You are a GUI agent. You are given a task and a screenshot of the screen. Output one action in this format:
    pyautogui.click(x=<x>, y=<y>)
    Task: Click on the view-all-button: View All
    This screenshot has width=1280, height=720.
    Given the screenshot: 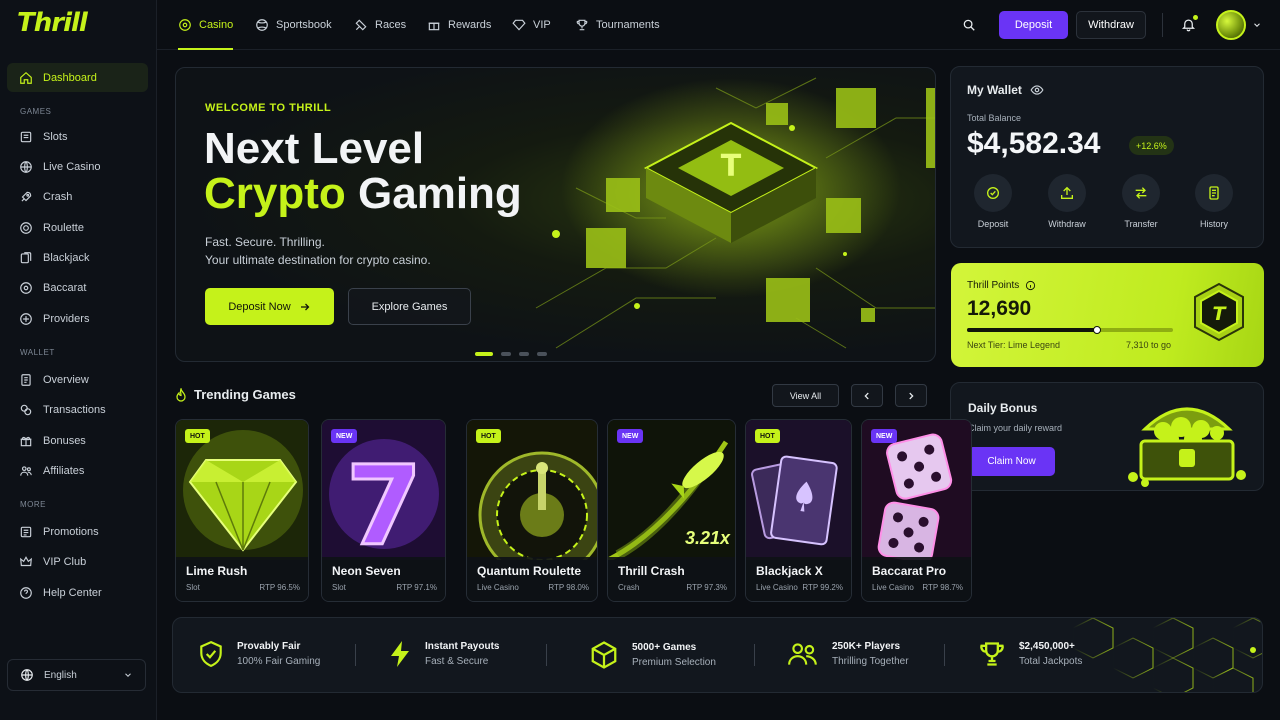 What is the action you would take?
    pyautogui.click(x=805, y=395)
    